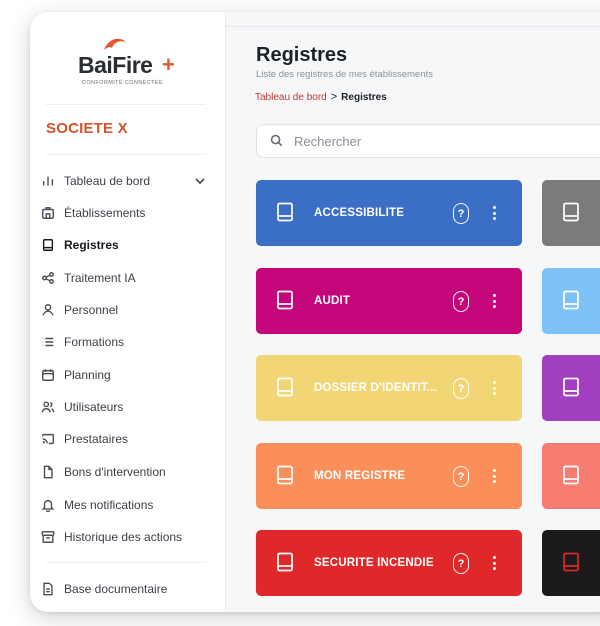 This screenshot has width=600, height=626. I want to click on sidebar-item-base-documentaire: Base documentaire, so click(128, 589).